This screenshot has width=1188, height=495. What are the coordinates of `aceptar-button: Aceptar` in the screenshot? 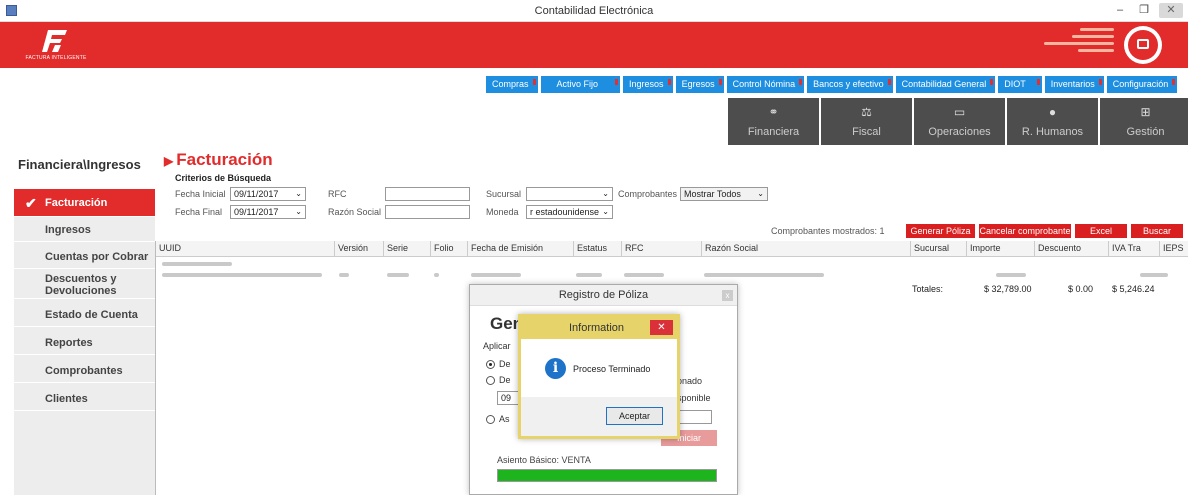 It's located at (634, 416).